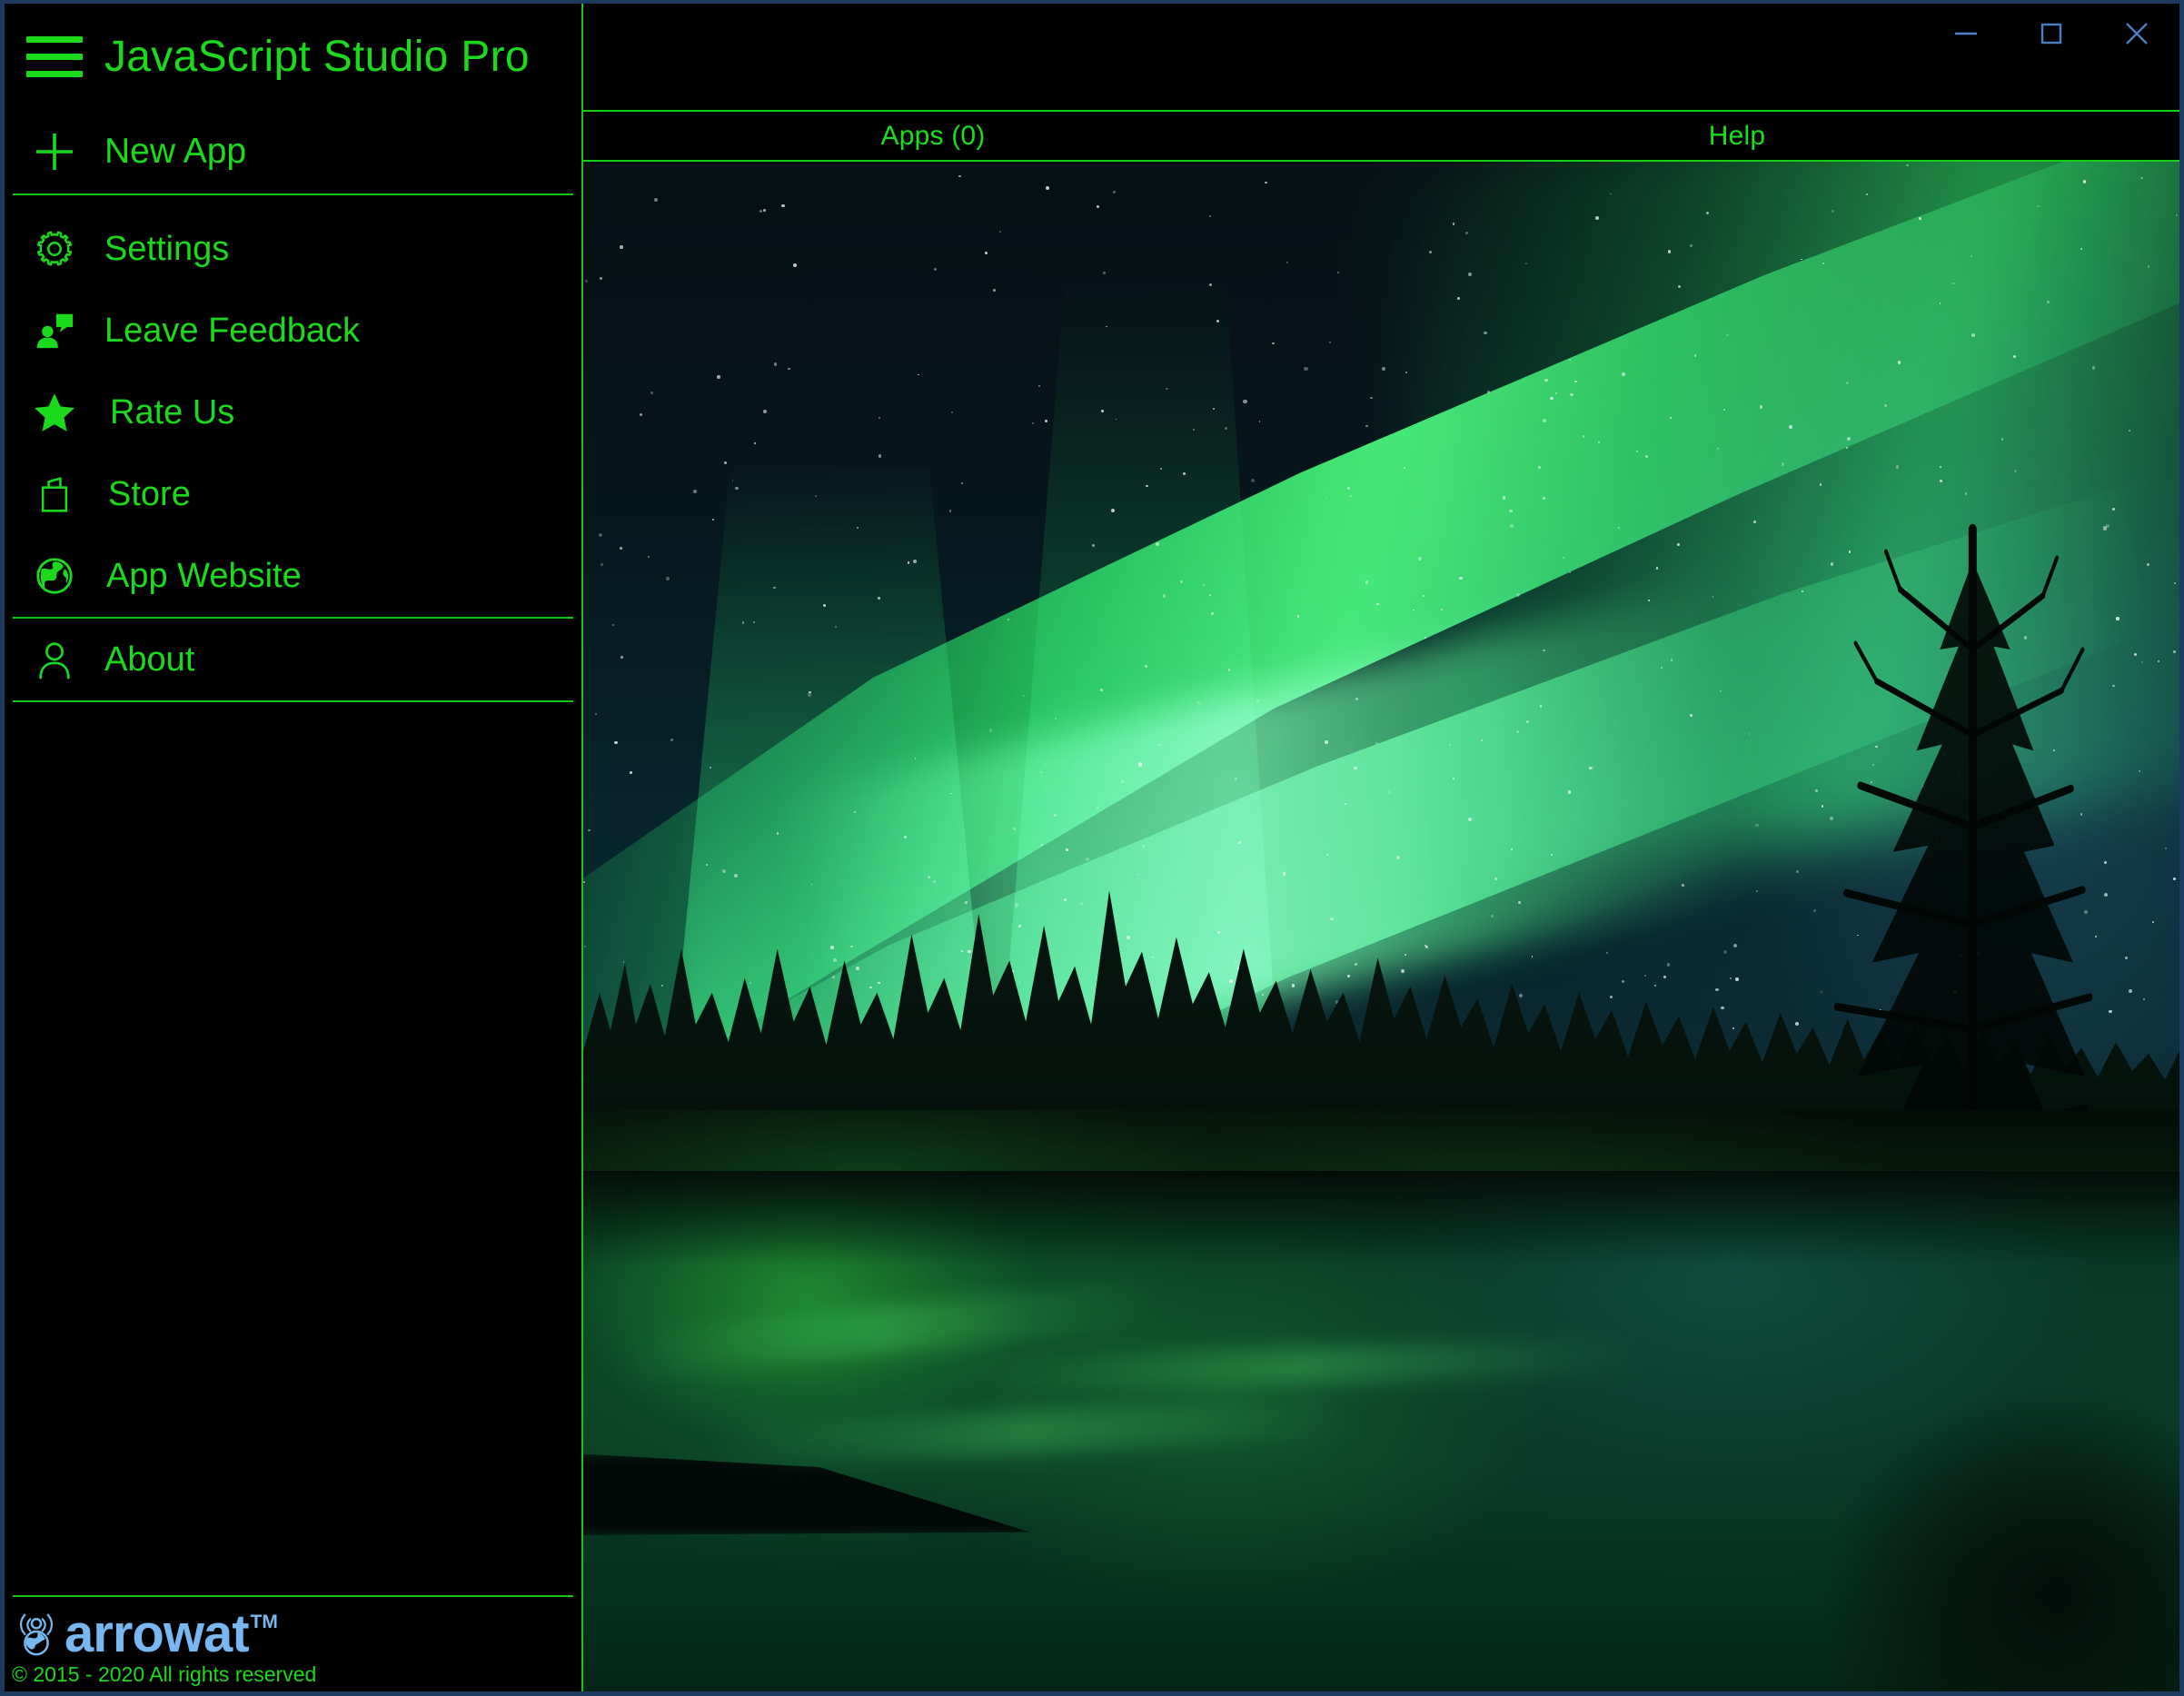 The image size is (2184, 1696). Describe the element at coordinates (806, 1494) in the screenshot. I see `dark-rock-bank` at that location.